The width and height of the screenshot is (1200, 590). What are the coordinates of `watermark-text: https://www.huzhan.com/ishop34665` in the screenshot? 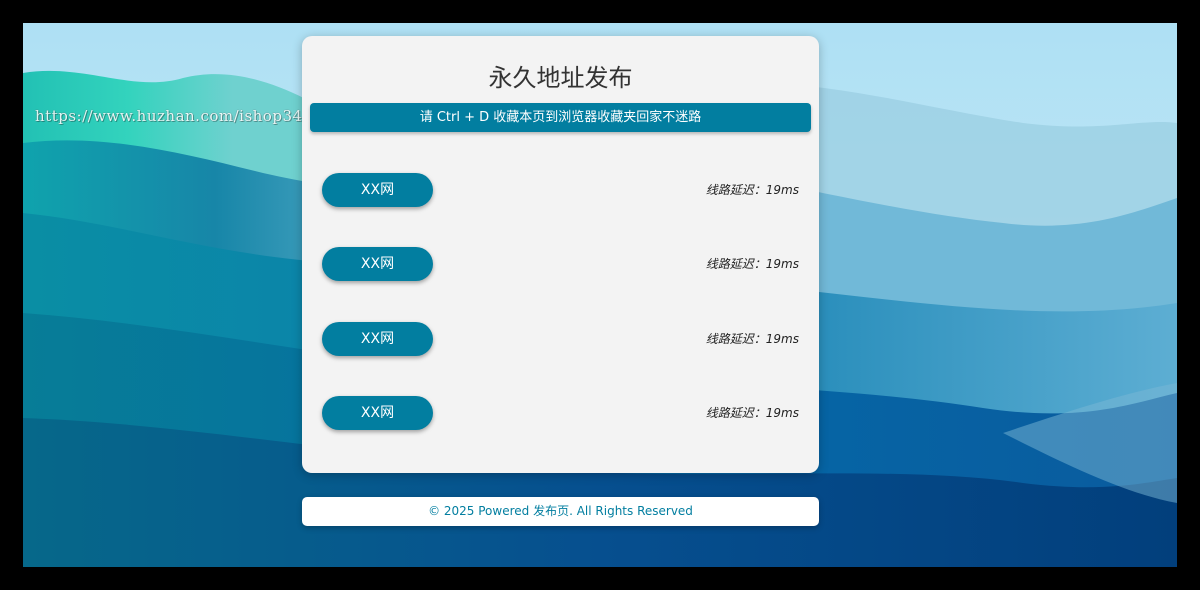 It's located at (184, 116).